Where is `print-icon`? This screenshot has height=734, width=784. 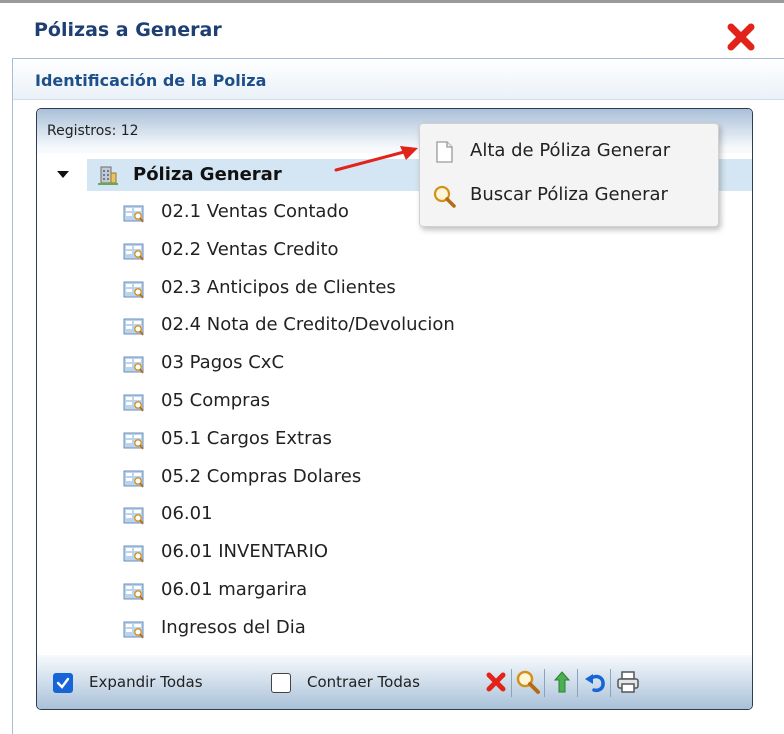
print-icon is located at coordinates (628, 682).